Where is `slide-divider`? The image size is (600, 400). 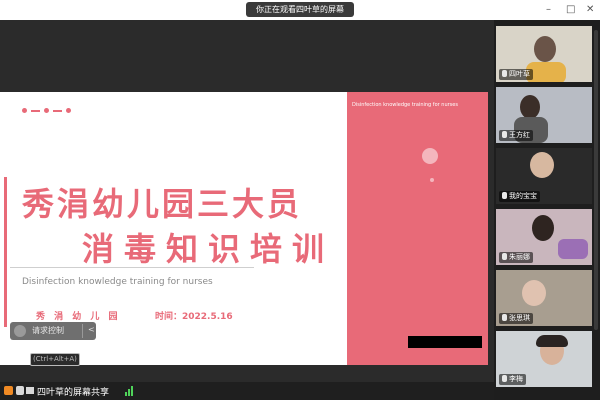 slide-divider is located at coordinates (132, 267).